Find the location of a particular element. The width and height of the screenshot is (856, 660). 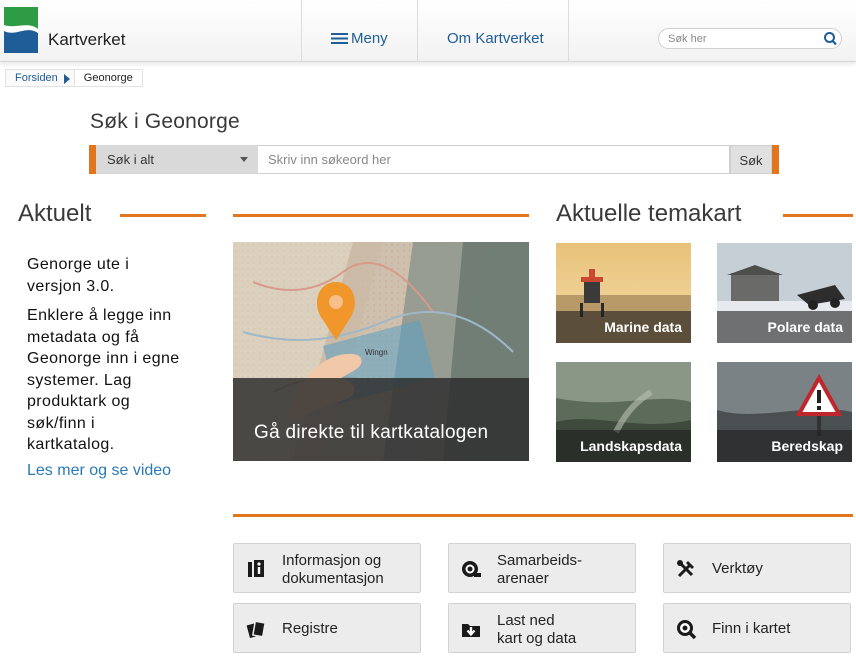

search-icon is located at coordinates (830, 38).